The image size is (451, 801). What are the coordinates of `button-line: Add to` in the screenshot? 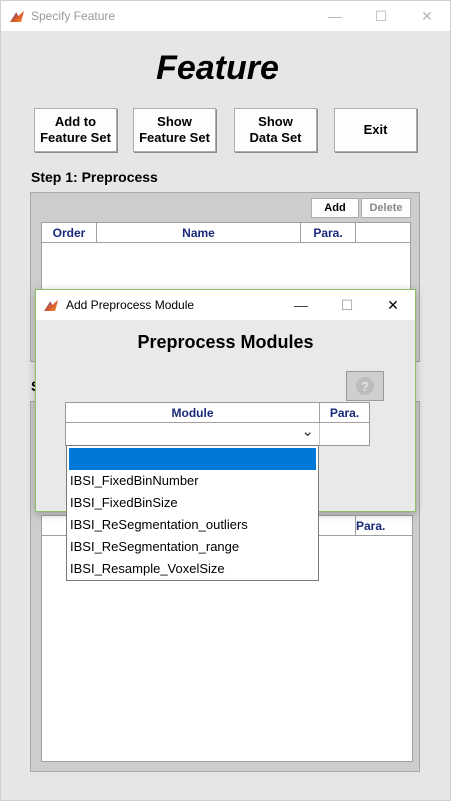 It's located at (75, 121).